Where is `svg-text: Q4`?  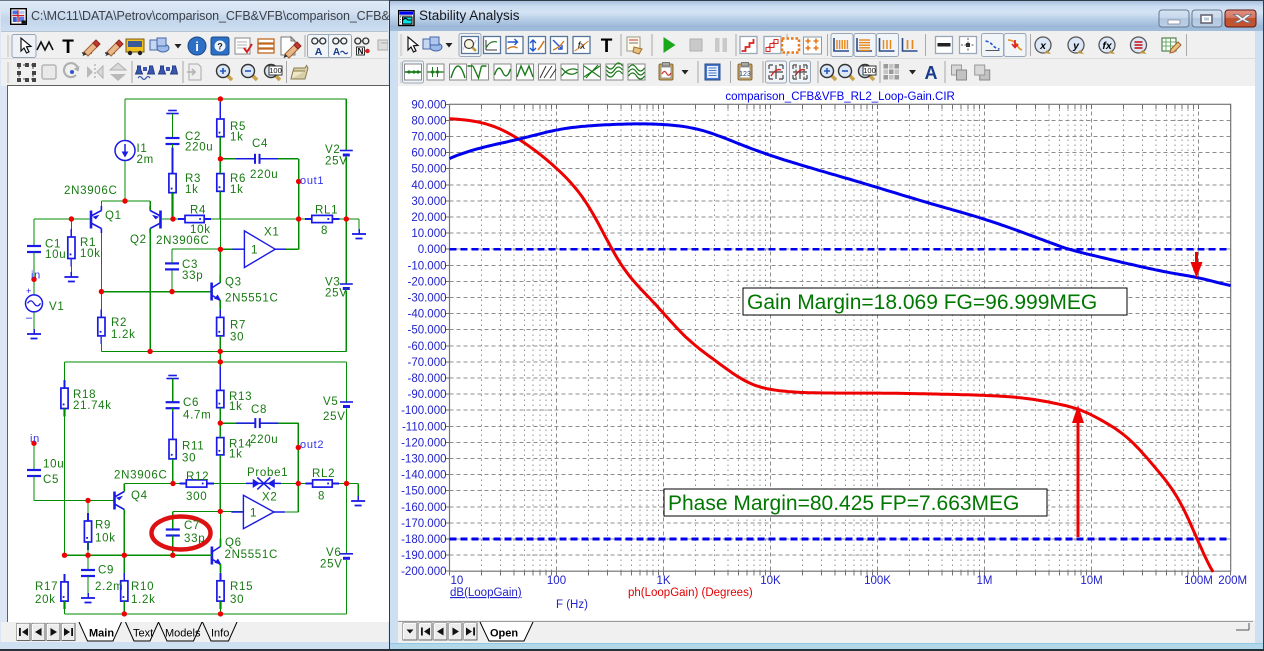
svg-text: Q4 is located at coordinates (139, 496).